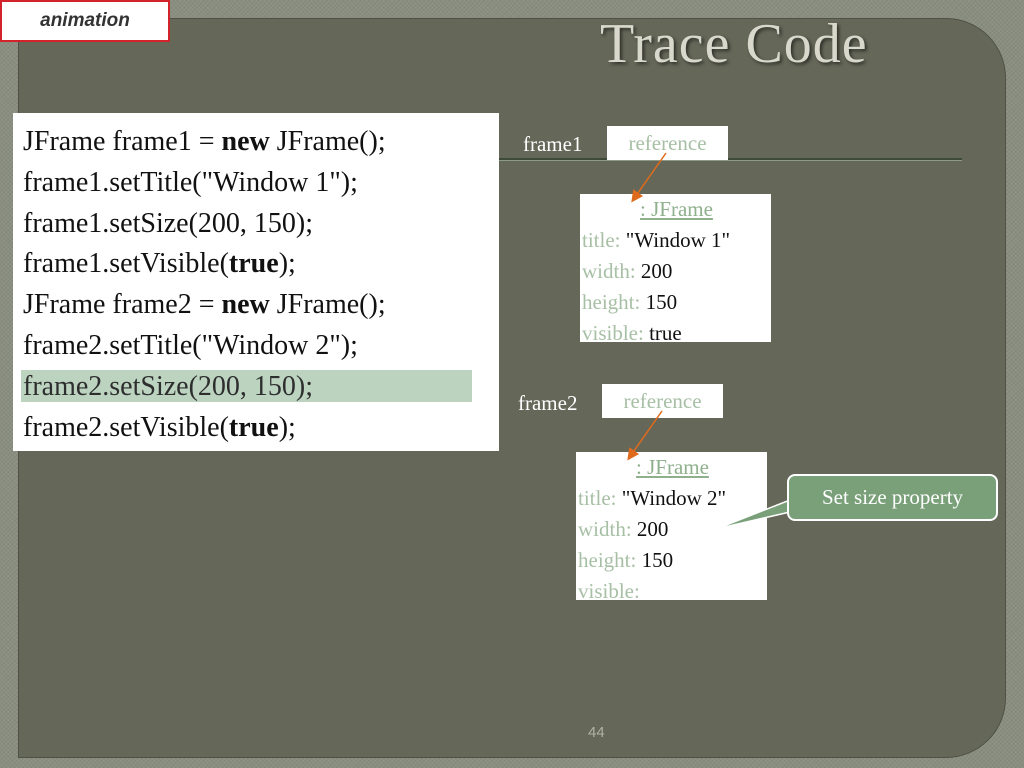 This screenshot has width=1024, height=768. What do you see at coordinates (122, 141) in the screenshot?
I see `code-text: JFrame frame1 =` at bounding box center [122, 141].